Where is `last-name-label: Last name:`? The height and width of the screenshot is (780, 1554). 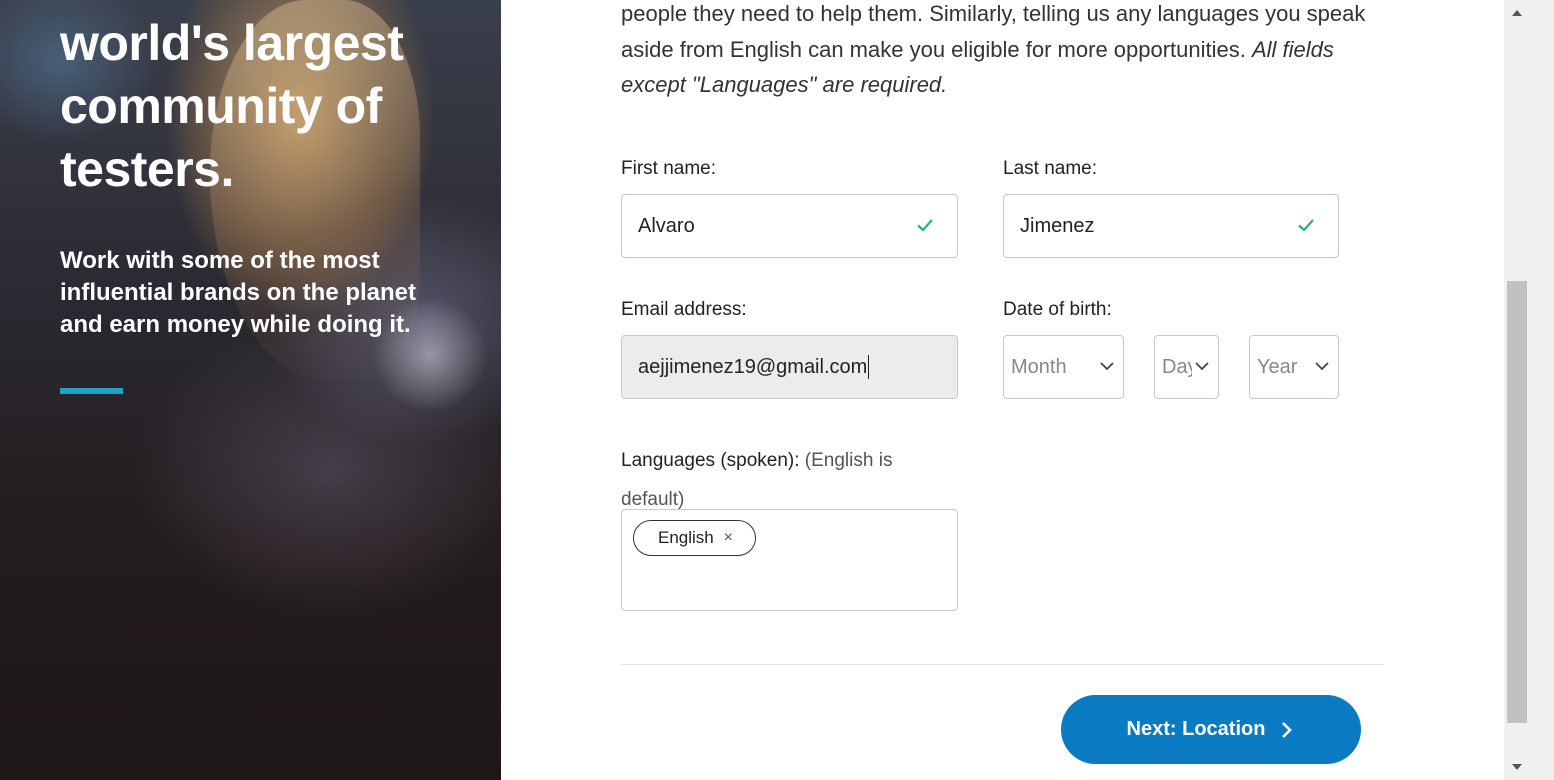
last-name-label: Last name: is located at coordinates (1050, 168).